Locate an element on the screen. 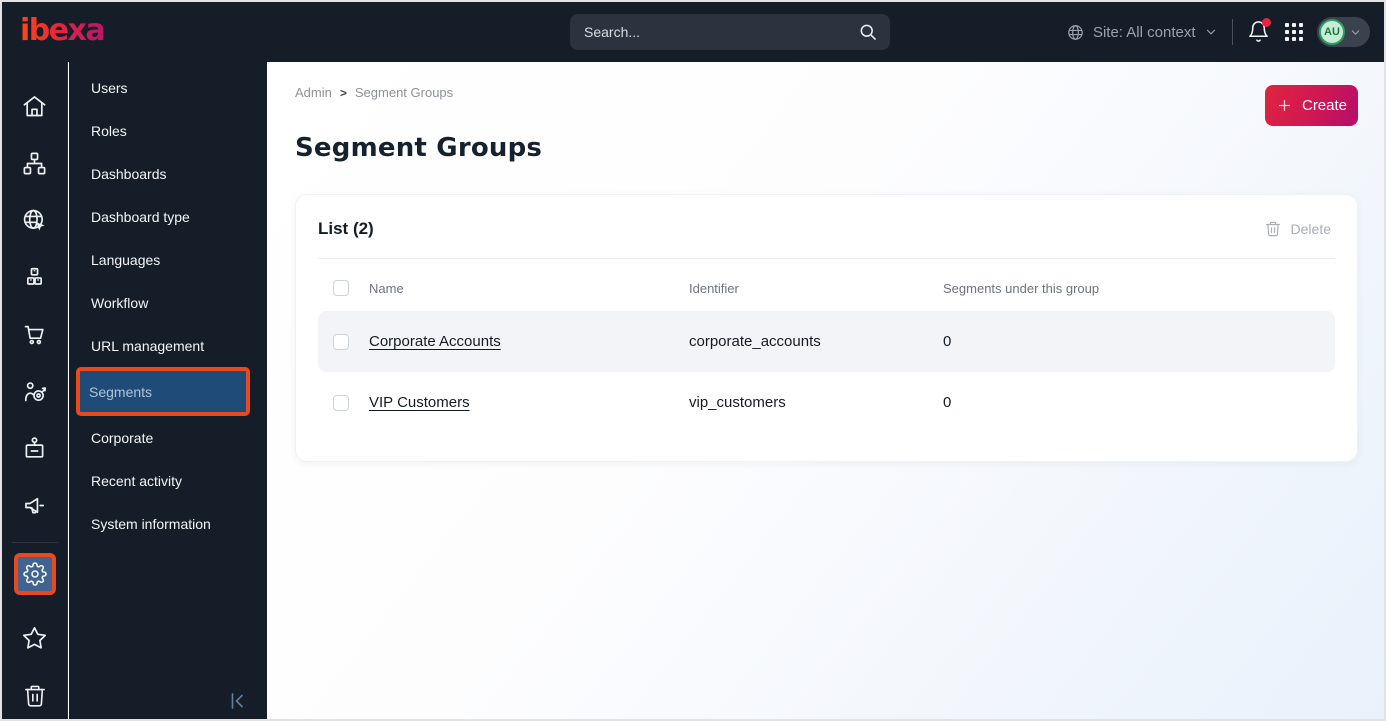 This screenshot has height=721, width=1386. menu-item-languages: Languages is located at coordinates (168, 259).